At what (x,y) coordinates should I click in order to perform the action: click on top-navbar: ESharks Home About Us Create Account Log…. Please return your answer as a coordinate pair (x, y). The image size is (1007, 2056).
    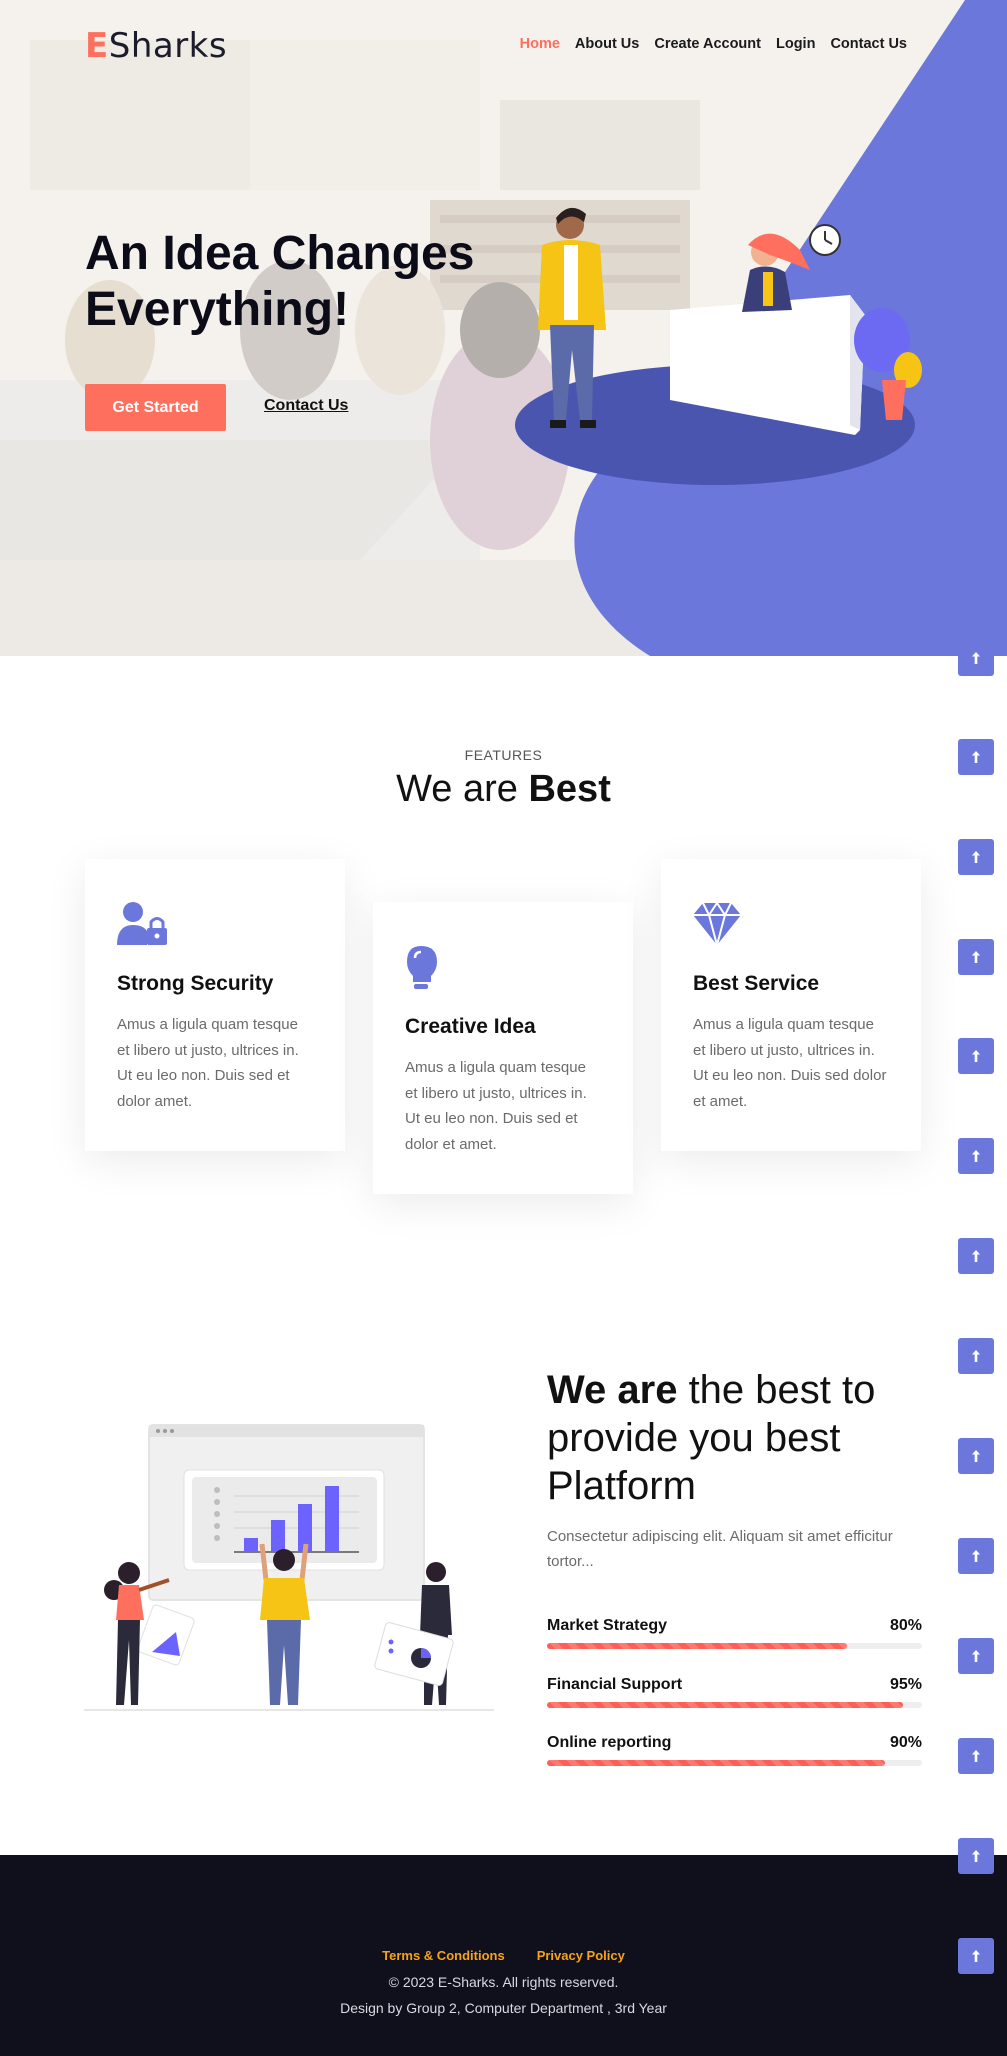
    Looking at the image, I should click on (503, 45).